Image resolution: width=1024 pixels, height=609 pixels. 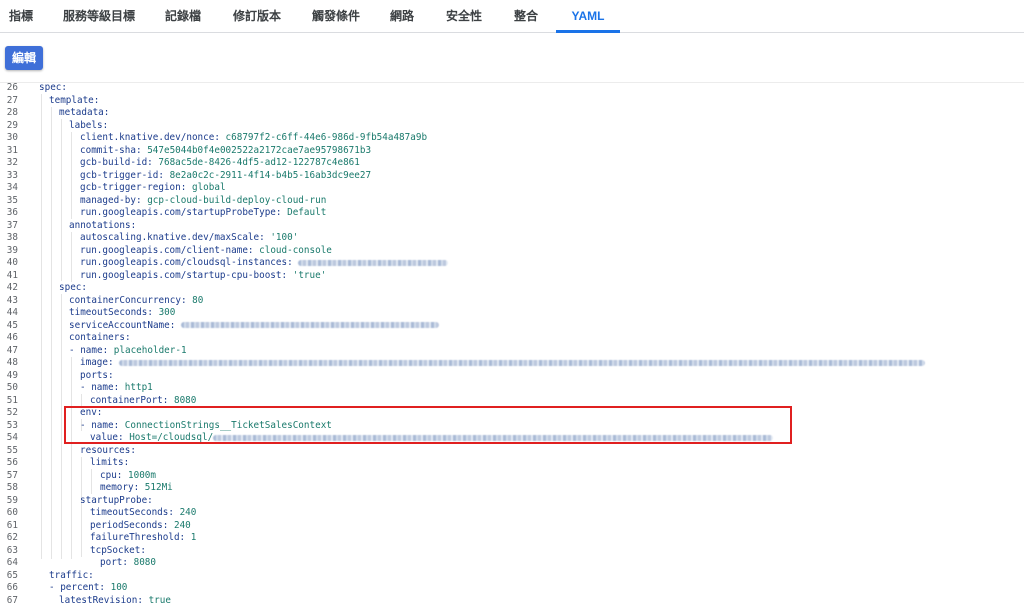 I want to click on yaml-value: 1, so click(x=193, y=537).